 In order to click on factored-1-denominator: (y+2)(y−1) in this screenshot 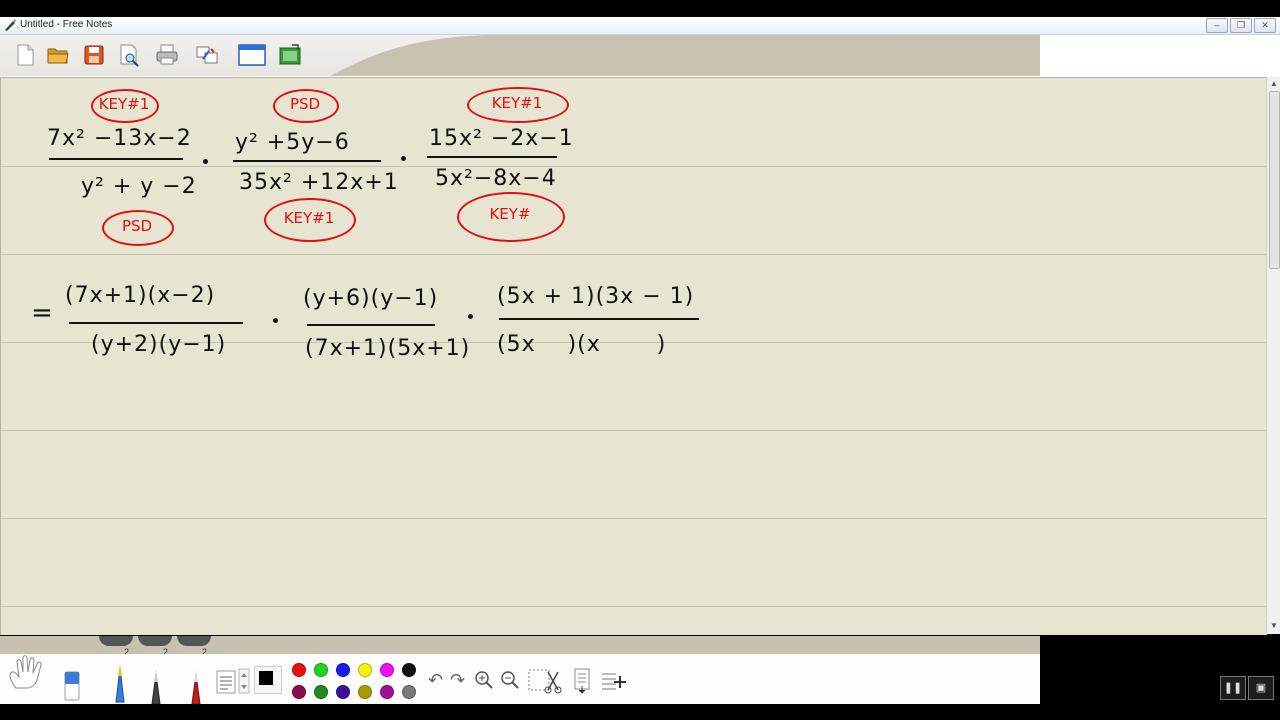, I will do `click(159, 344)`.